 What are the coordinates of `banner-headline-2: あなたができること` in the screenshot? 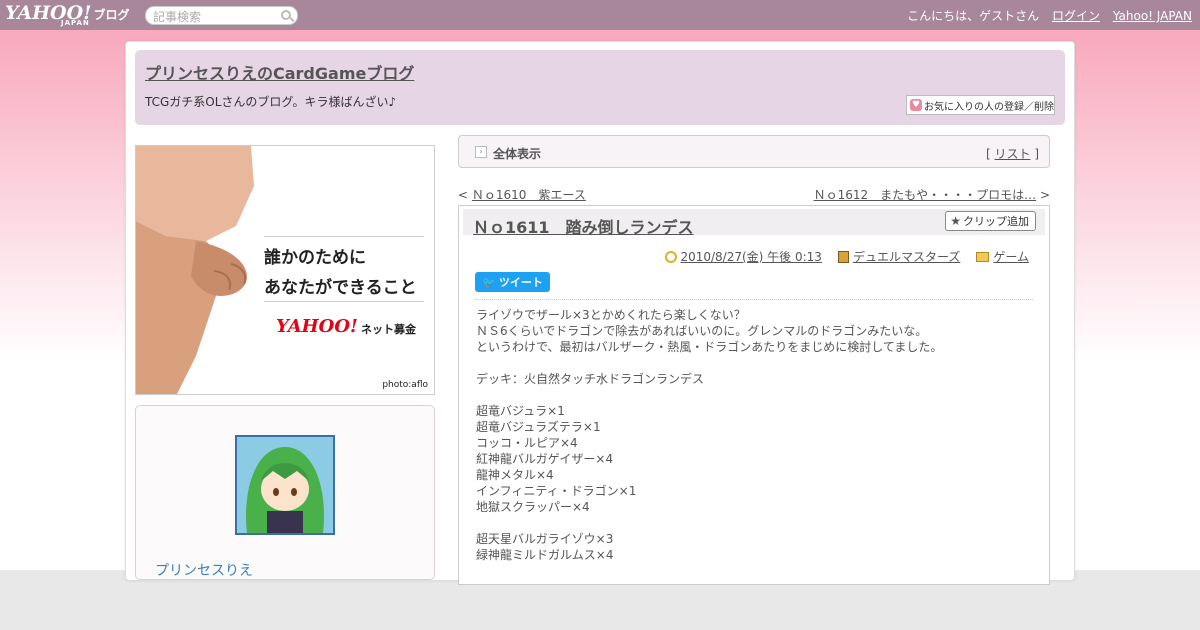 It's located at (340, 288).